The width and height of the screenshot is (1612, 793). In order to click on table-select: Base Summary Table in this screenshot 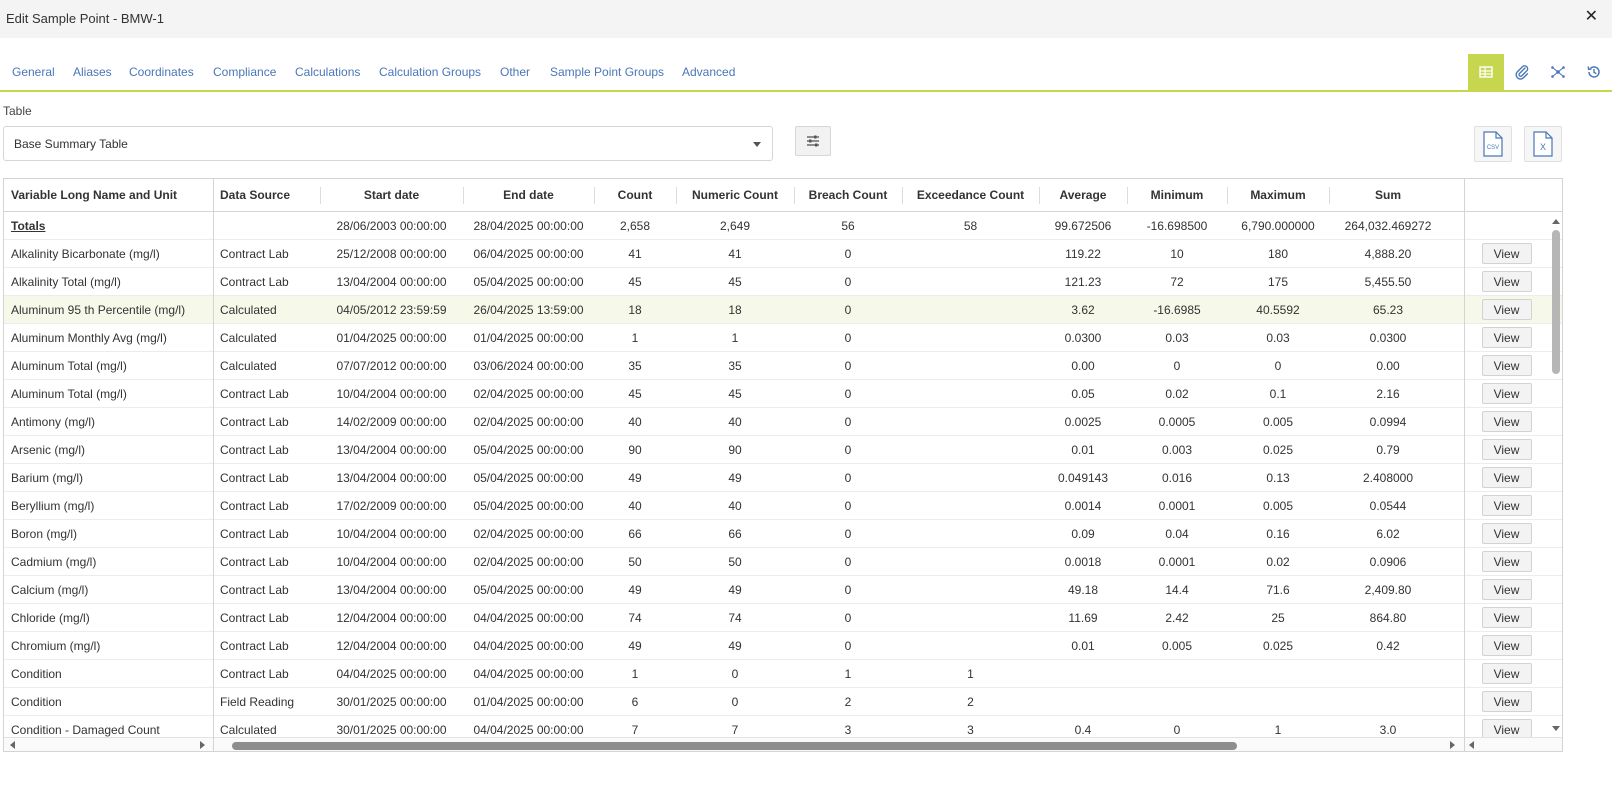, I will do `click(388, 143)`.